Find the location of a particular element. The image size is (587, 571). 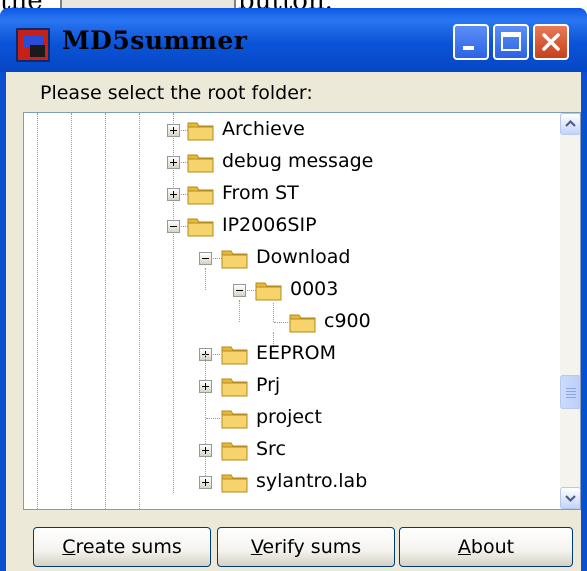

tree-item-label: c900 is located at coordinates (347, 321).